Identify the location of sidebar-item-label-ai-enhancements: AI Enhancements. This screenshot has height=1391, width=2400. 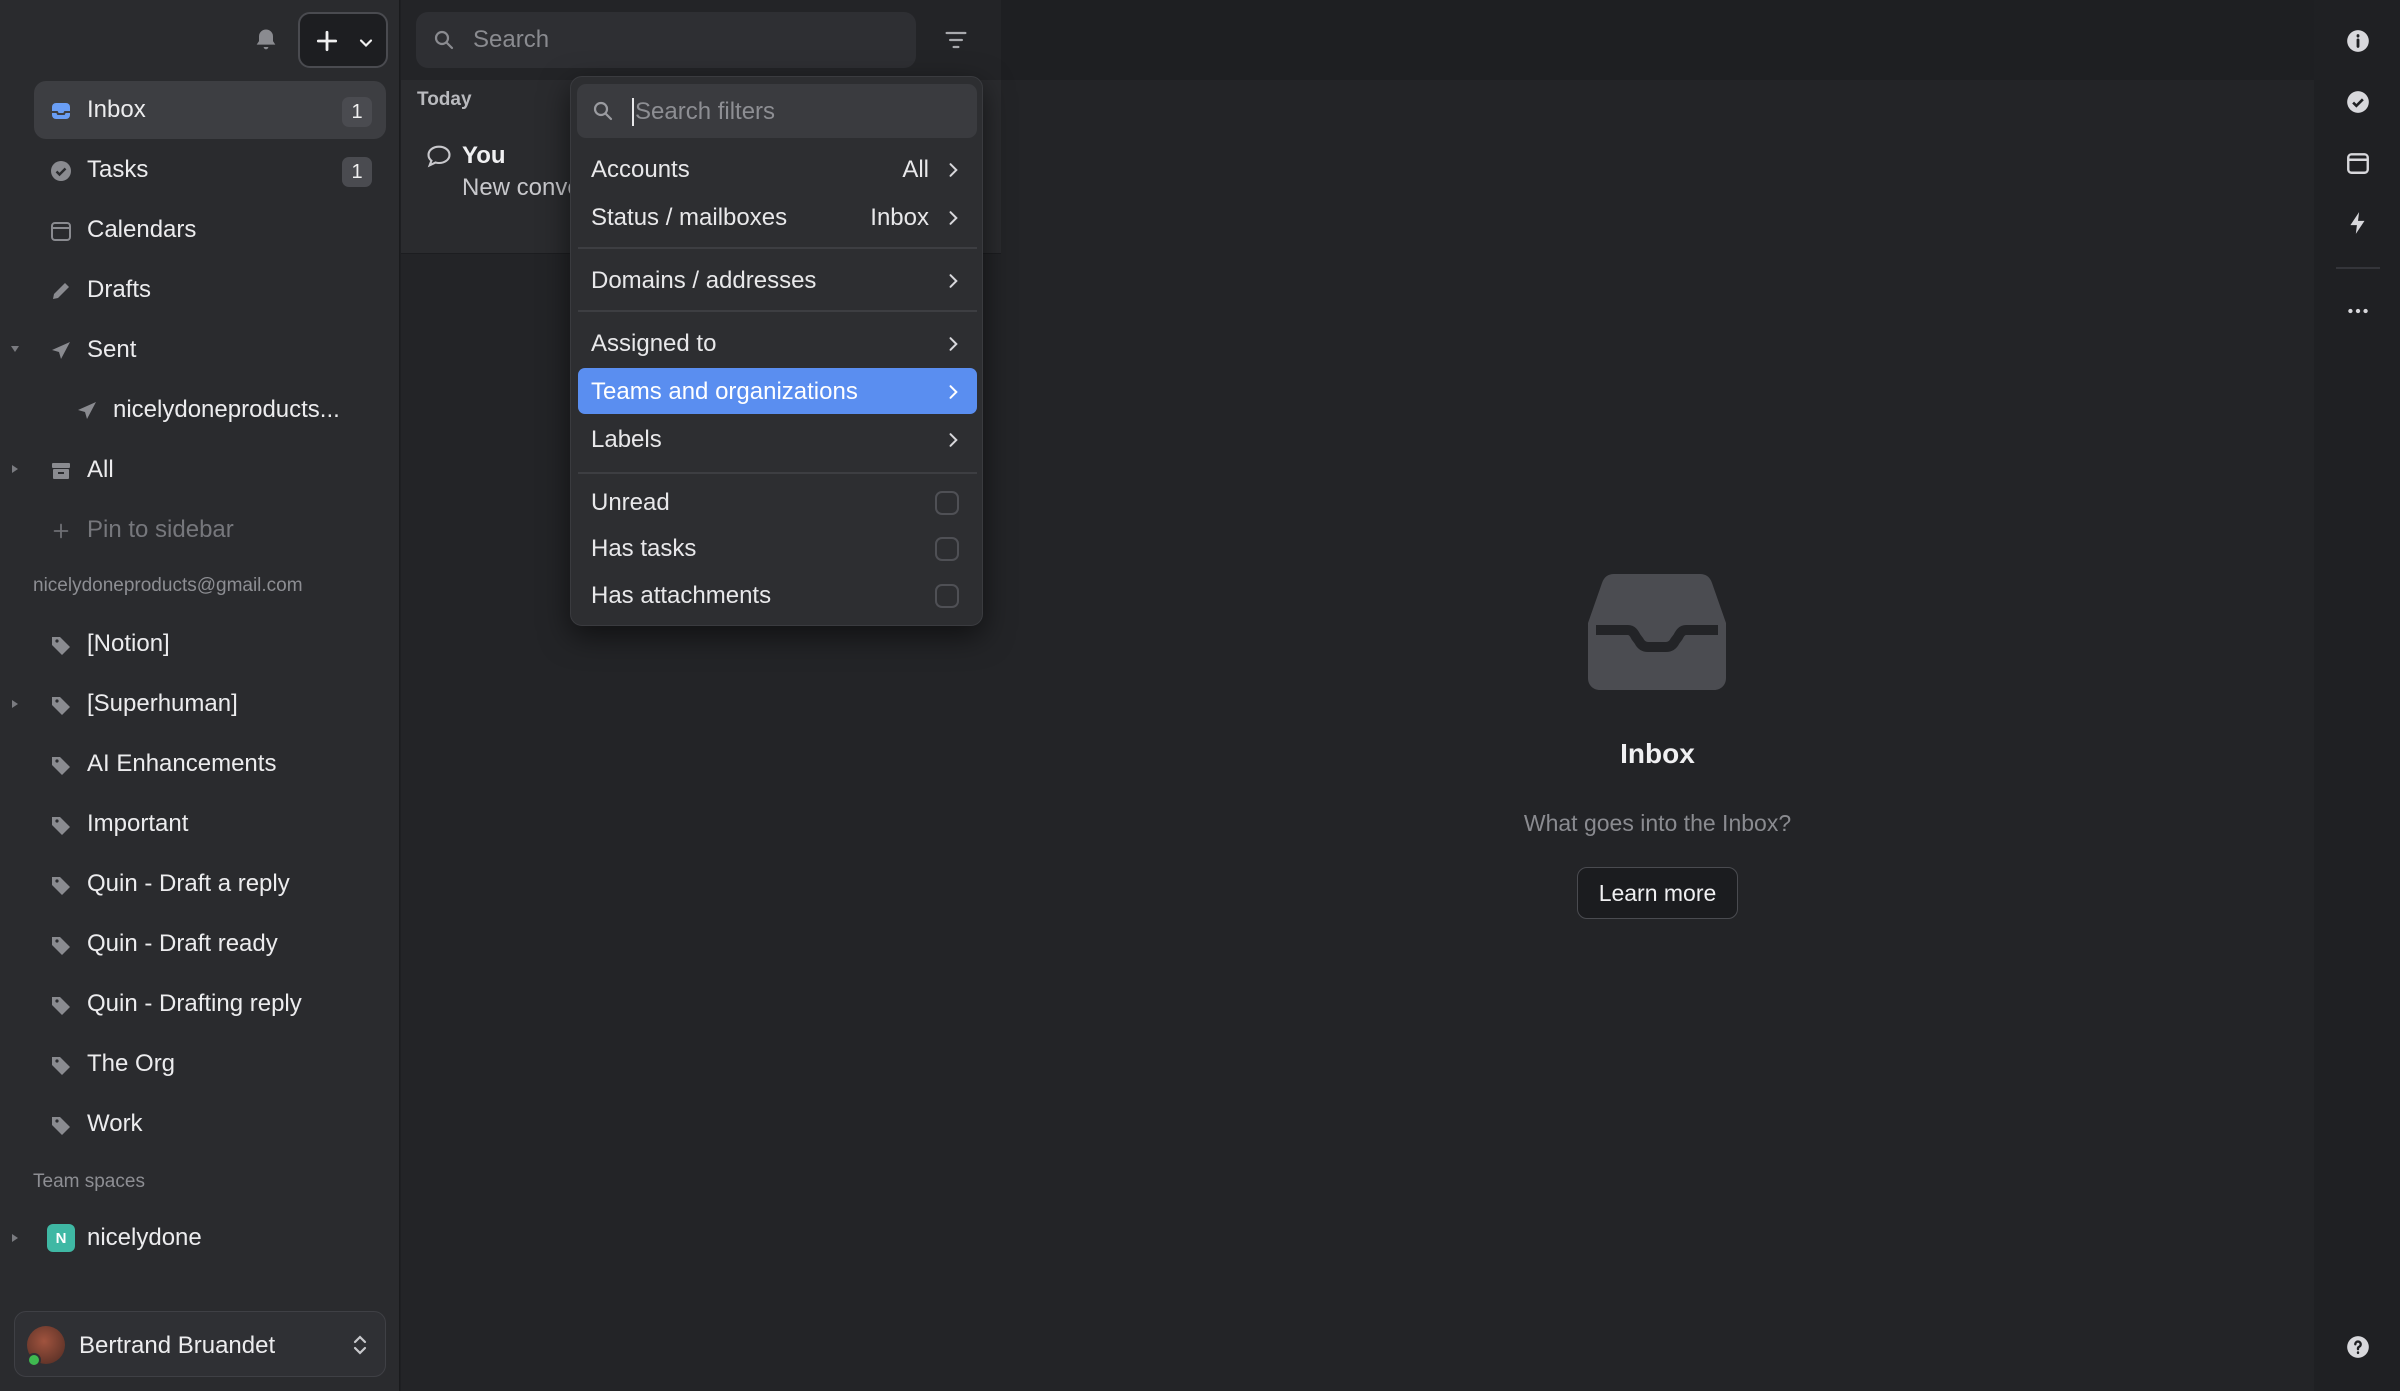
(210, 764).